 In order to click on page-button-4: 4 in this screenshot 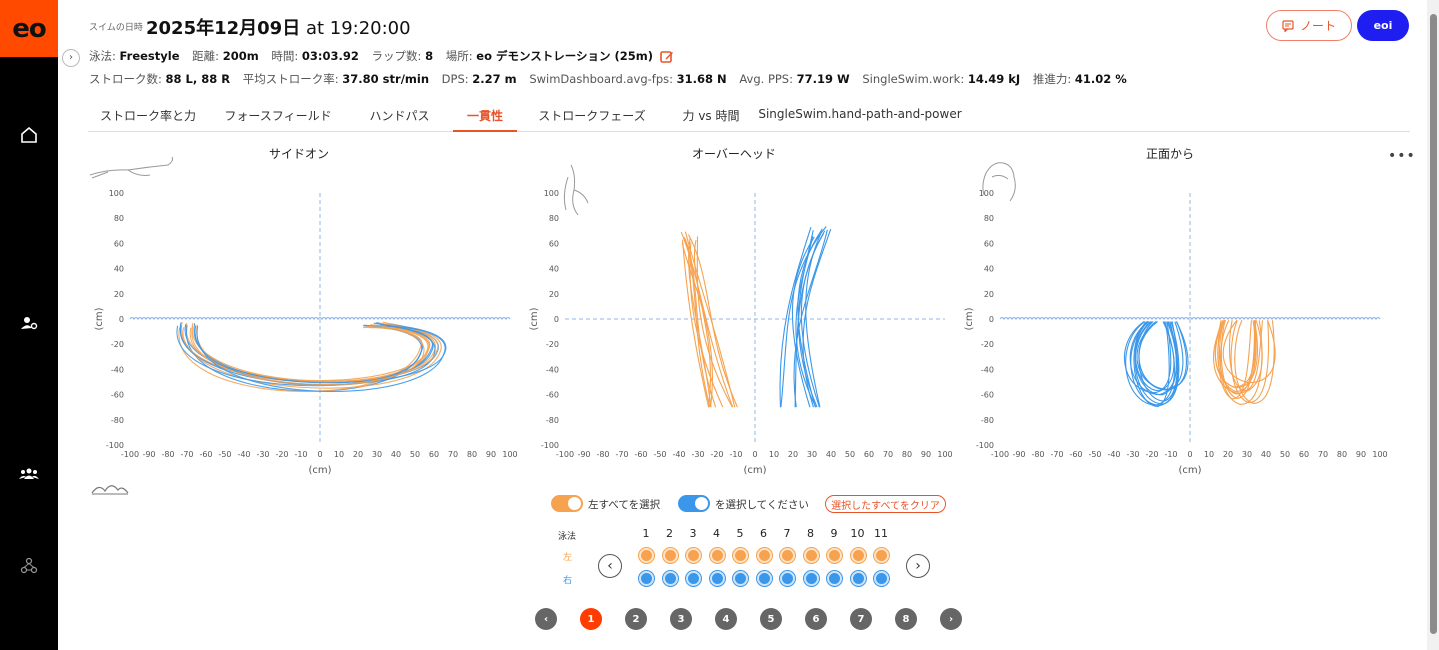, I will do `click(726, 619)`.